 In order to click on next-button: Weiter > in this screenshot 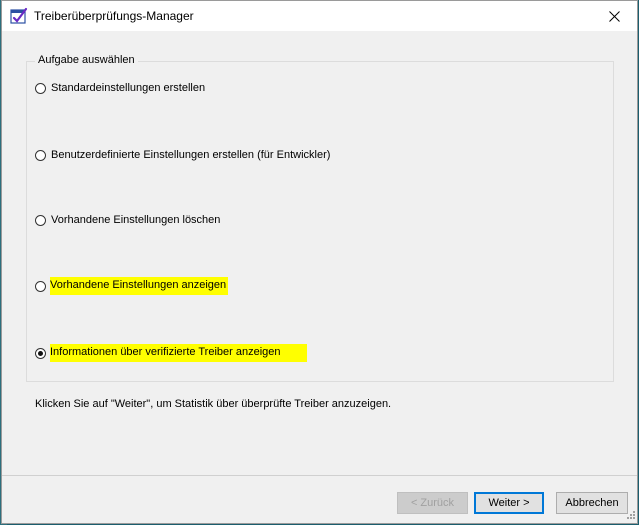, I will do `click(509, 503)`.